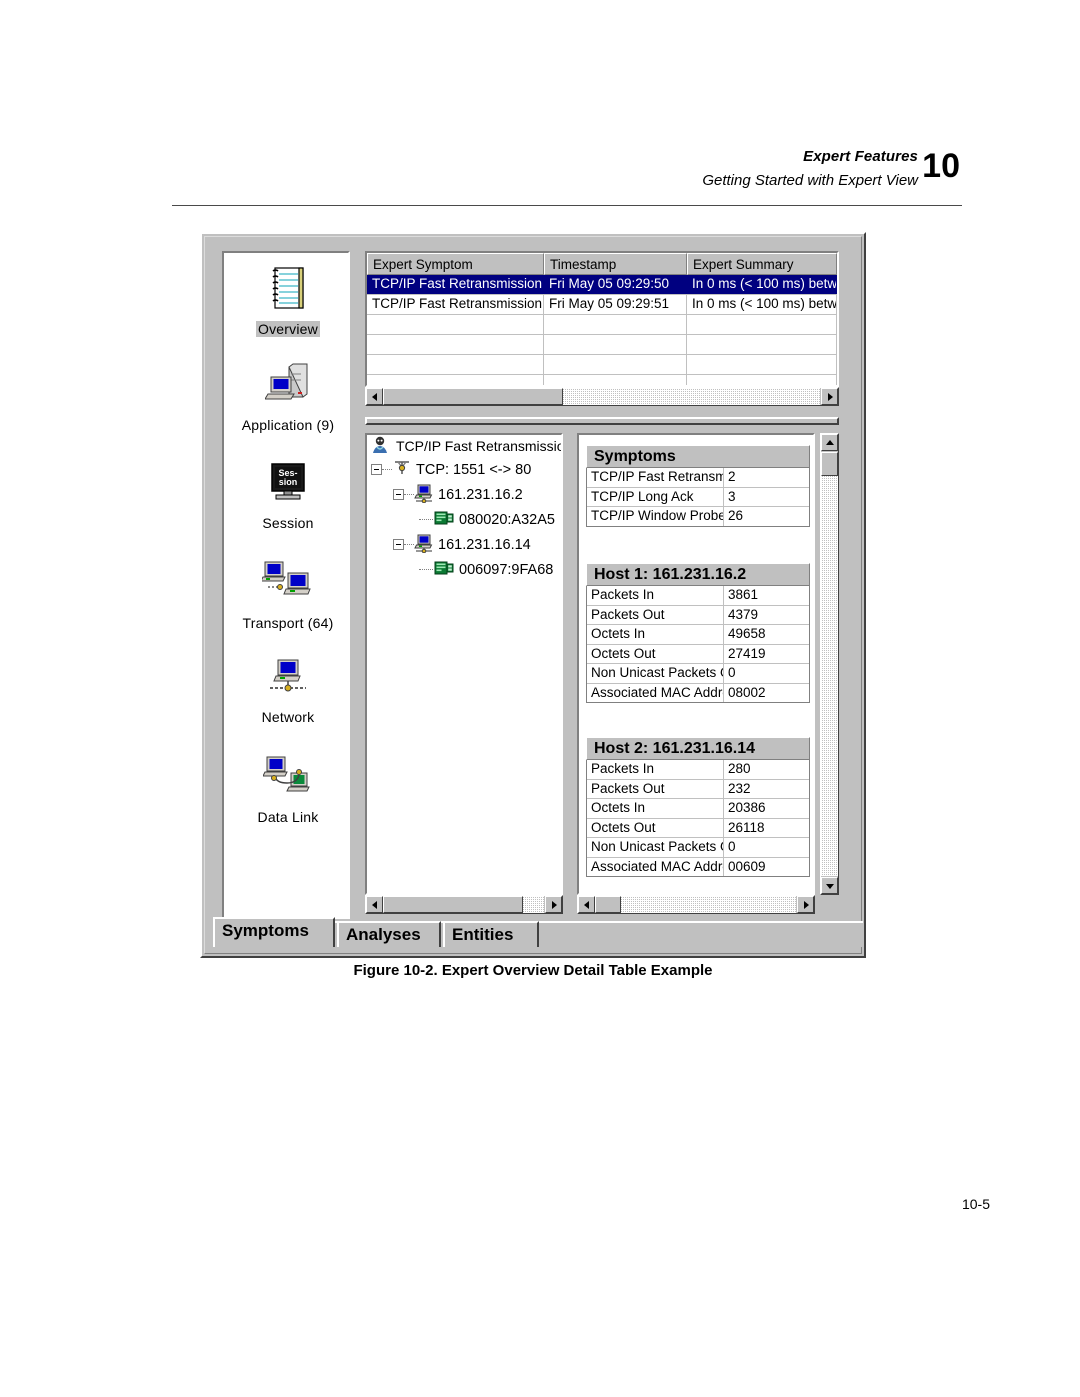 This screenshot has height=1397, width=1080. Describe the element at coordinates (732, 496) in the screenshot. I see `detail-value: 3` at that location.